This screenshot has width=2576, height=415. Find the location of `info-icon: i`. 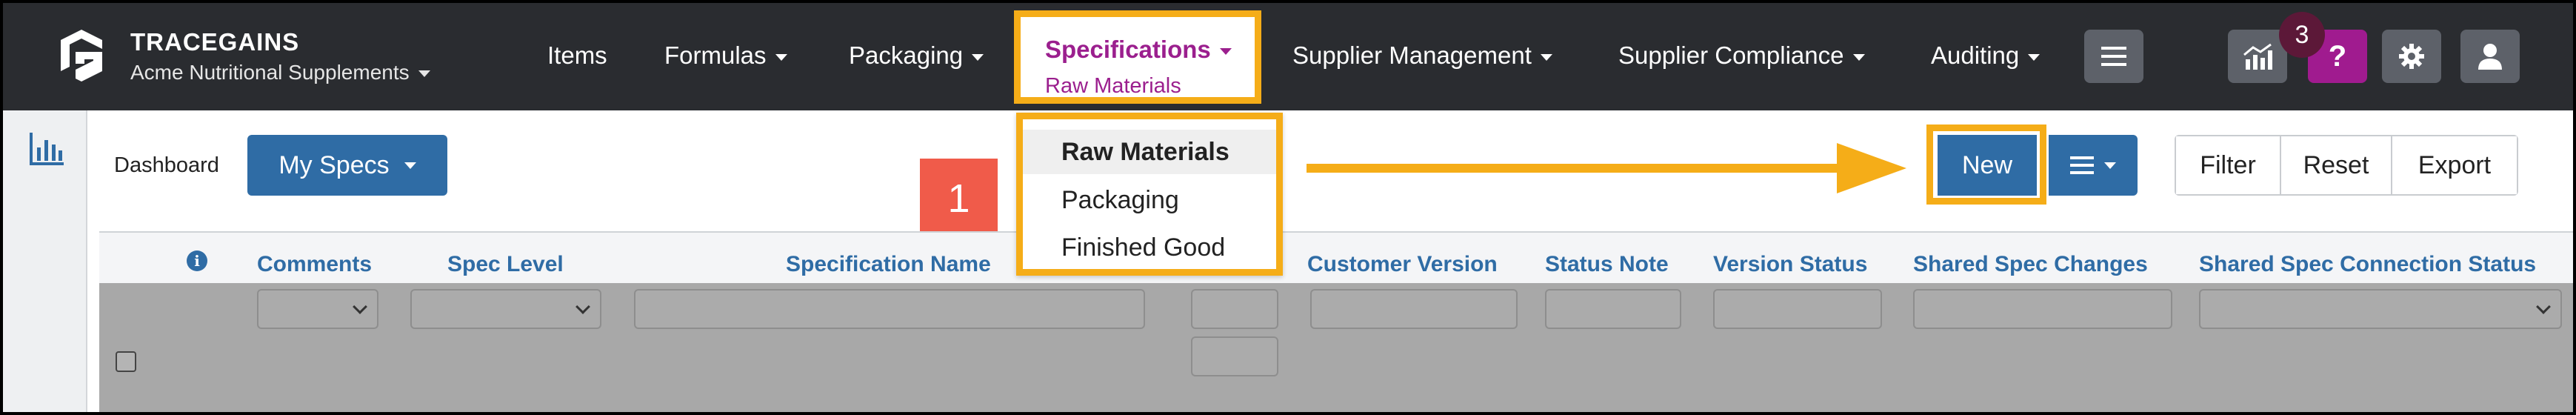

info-icon: i is located at coordinates (197, 260).